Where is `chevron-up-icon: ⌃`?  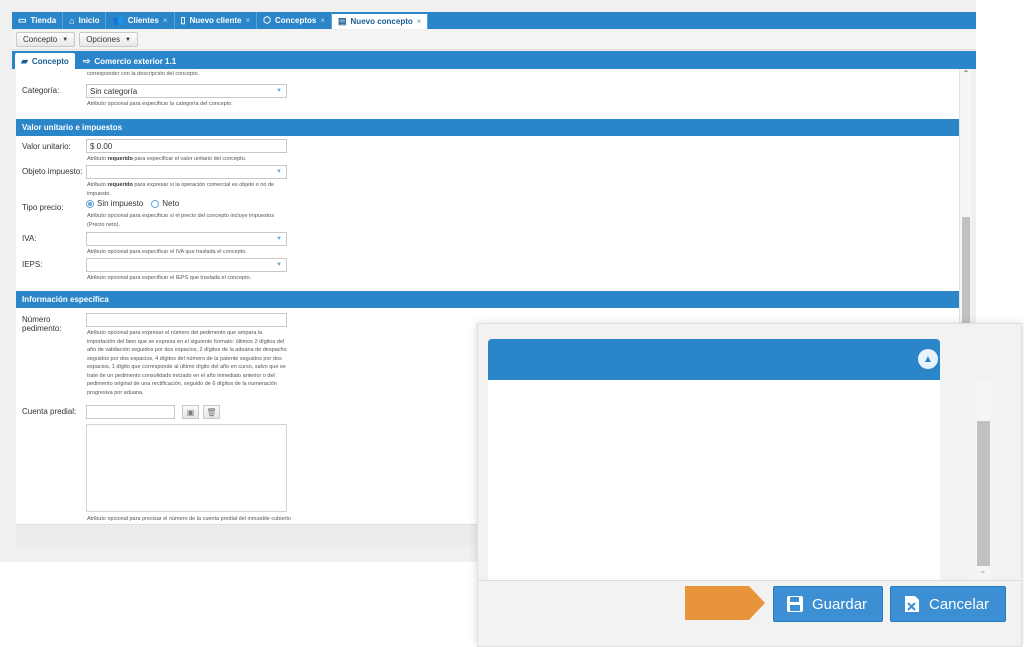
chevron-up-icon: ⌃ is located at coordinates (966, 75).